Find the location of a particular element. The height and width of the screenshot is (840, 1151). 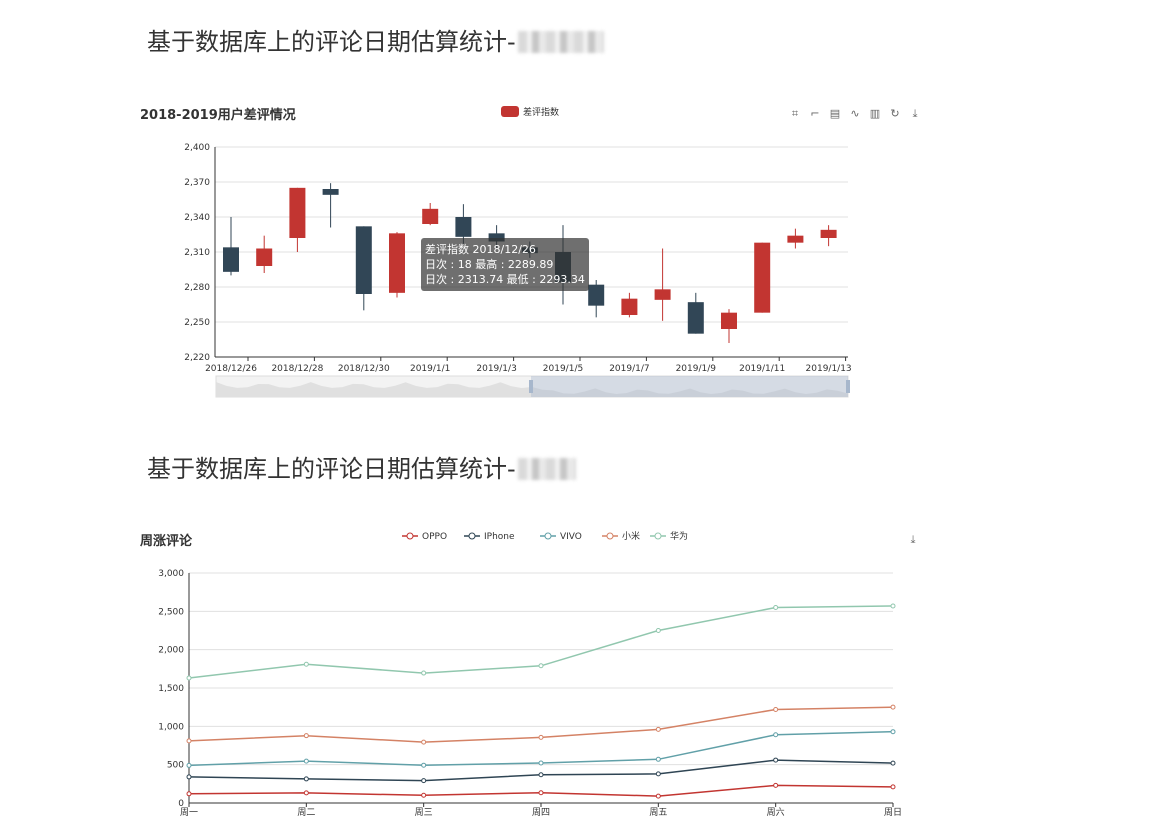

legend-label: 小米 is located at coordinates (631, 536).